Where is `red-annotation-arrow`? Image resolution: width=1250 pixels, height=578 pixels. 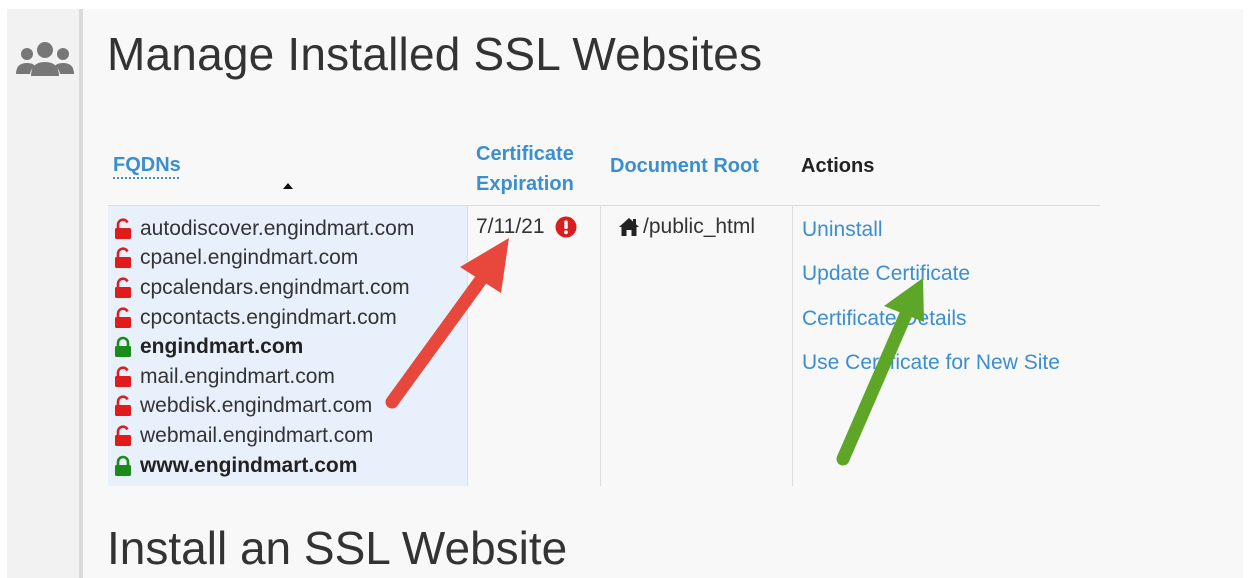 red-annotation-arrow is located at coordinates (447, 323).